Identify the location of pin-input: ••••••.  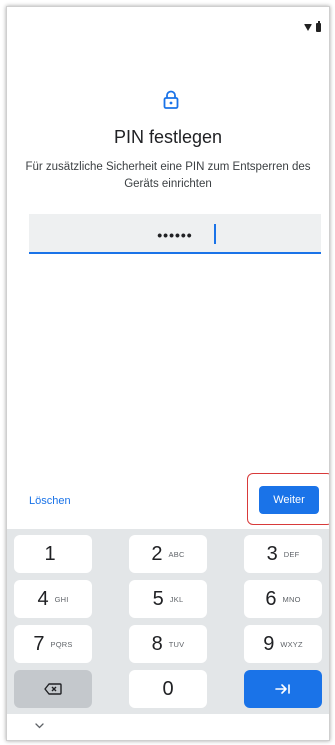
(175, 234).